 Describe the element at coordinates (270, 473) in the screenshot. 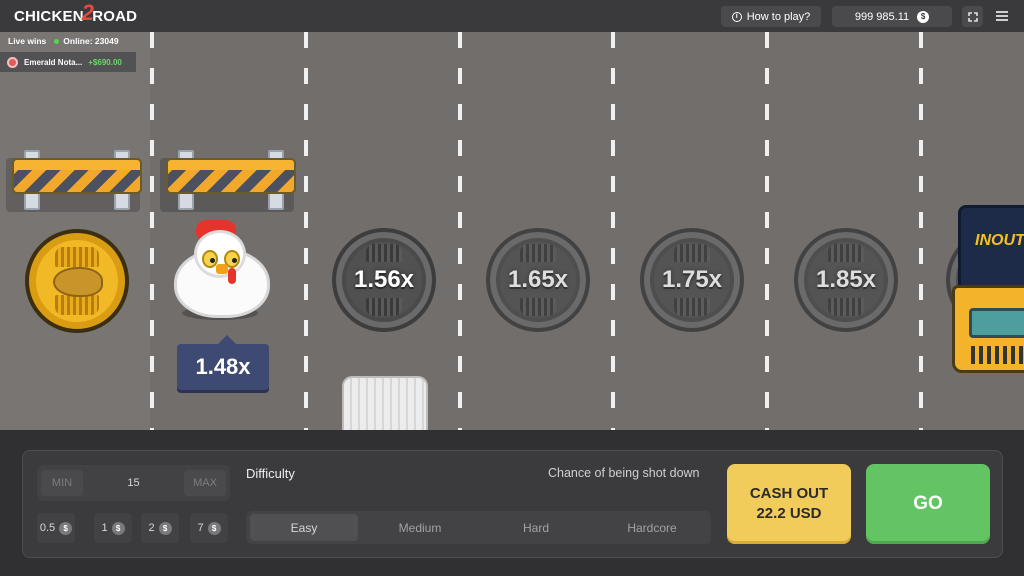

I see `difficulty-label: Difficulty` at that location.